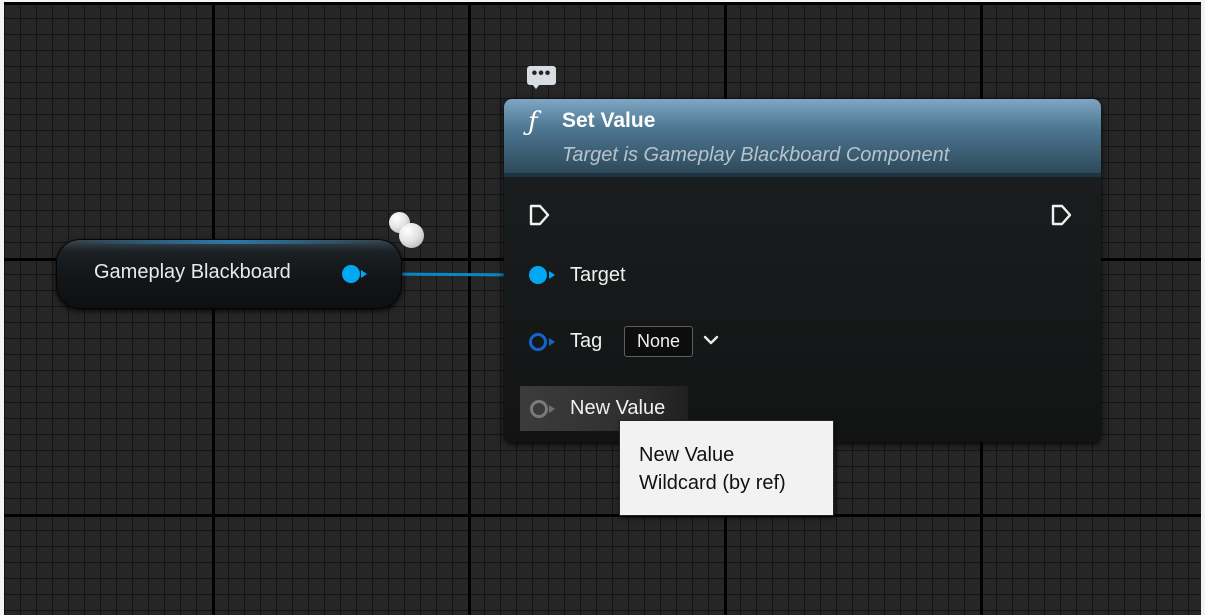 The width and height of the screenshot is (1205, 615). Describe the element at coordinates (552, 342) in the screenshot. I see `tag-pin-arrow` at that location.